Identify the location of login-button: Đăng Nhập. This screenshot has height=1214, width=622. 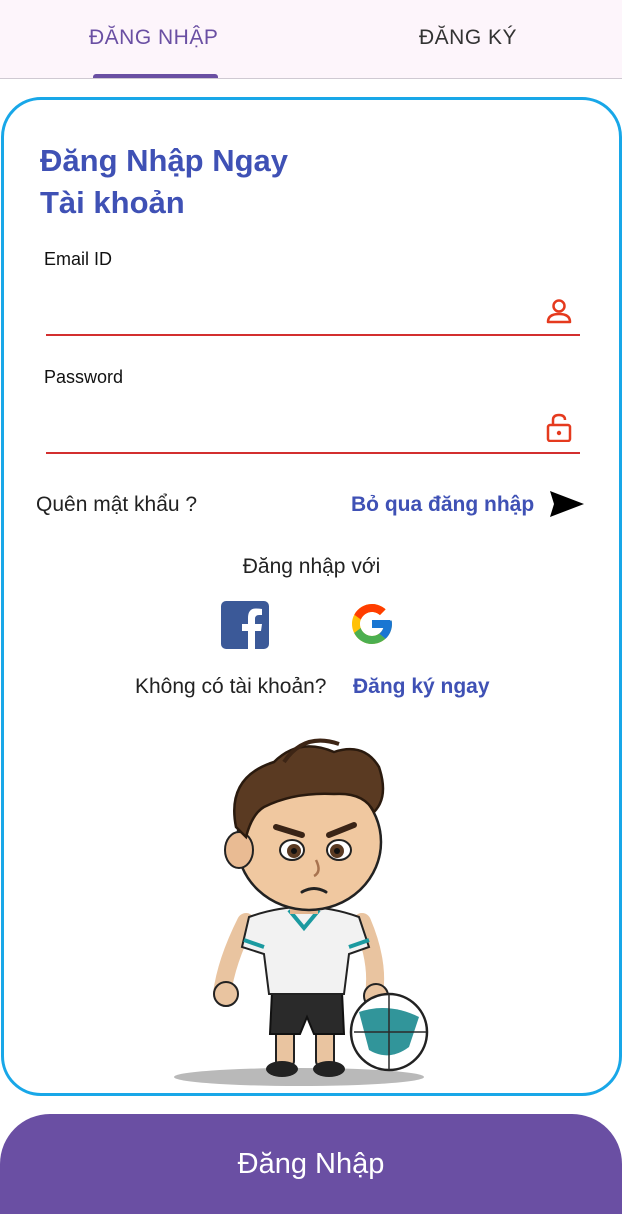
(311, 1164).